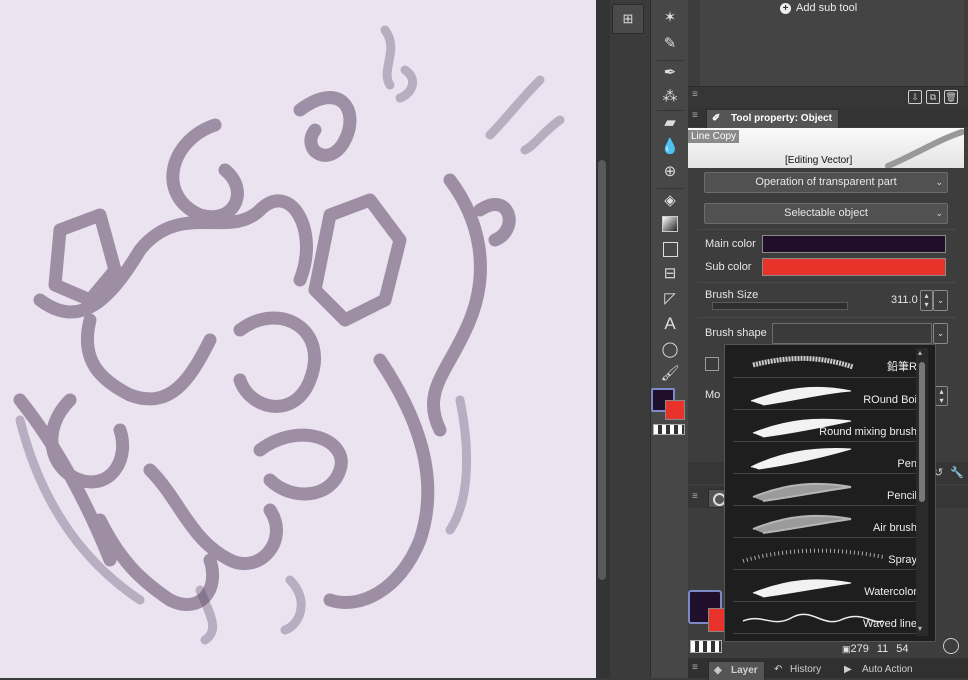 Image resolution: width=968 pixels, height=680 pixels. What do you see at coordinates (670, 324) in the screenshot?
I see `text-tool: A` at bounding box center [670, 324].